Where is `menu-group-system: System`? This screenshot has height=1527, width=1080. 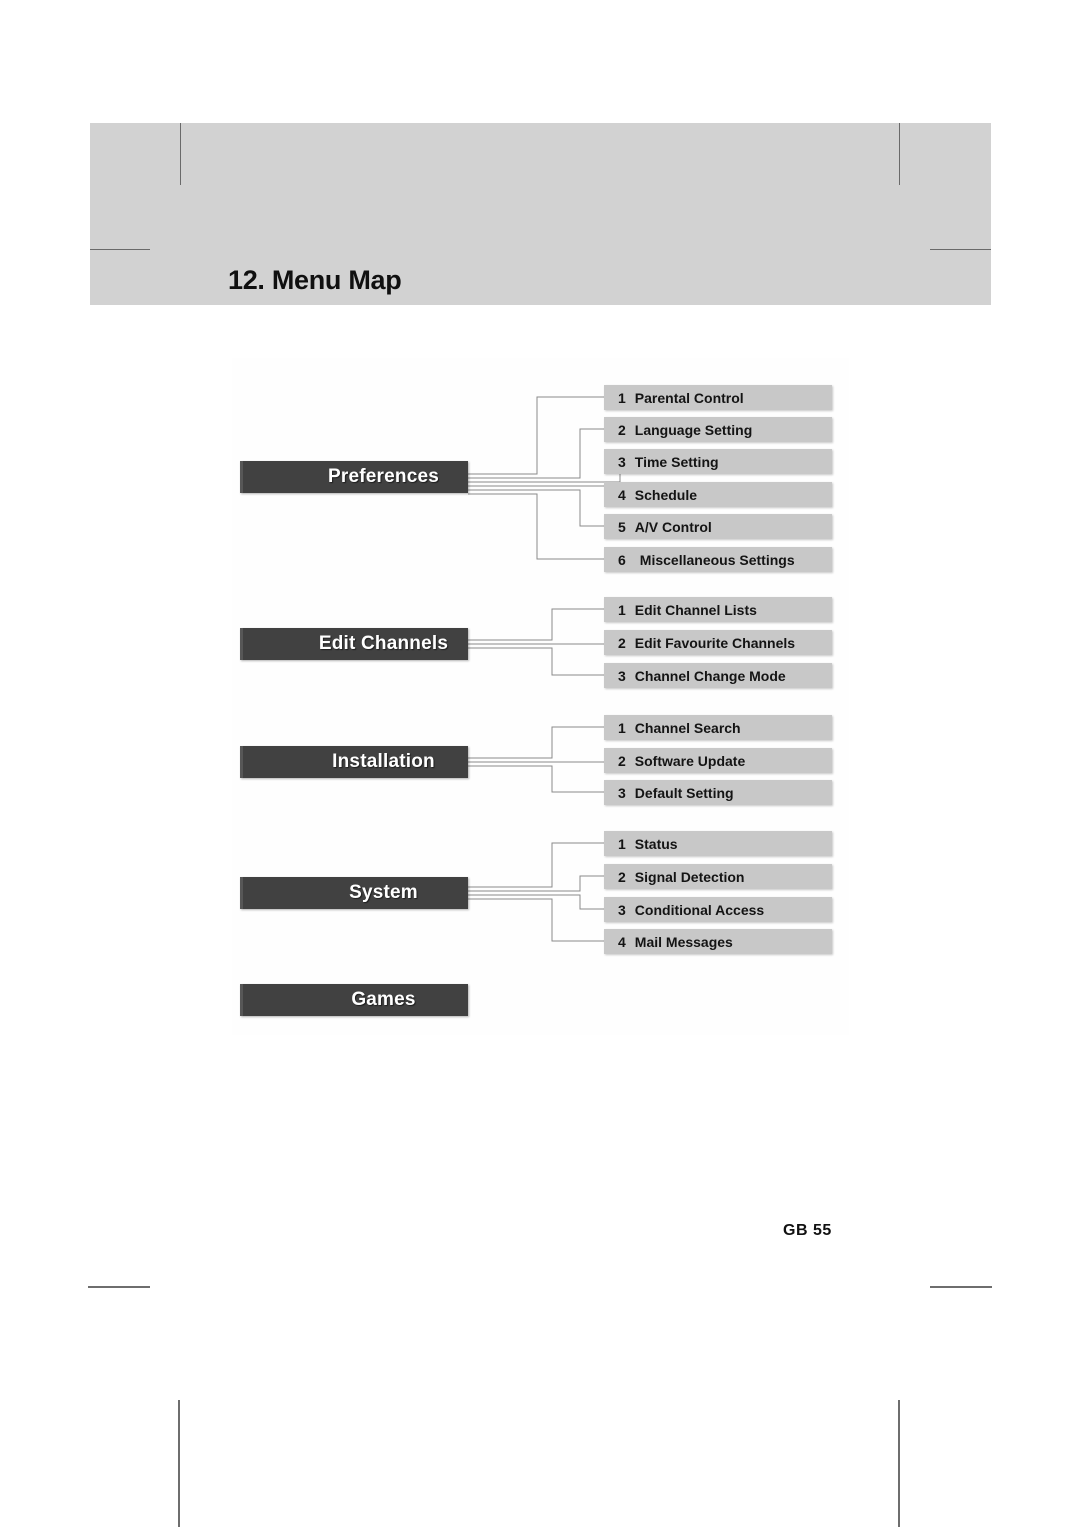
menu-group-system: System is located at coordinates (354, 893).